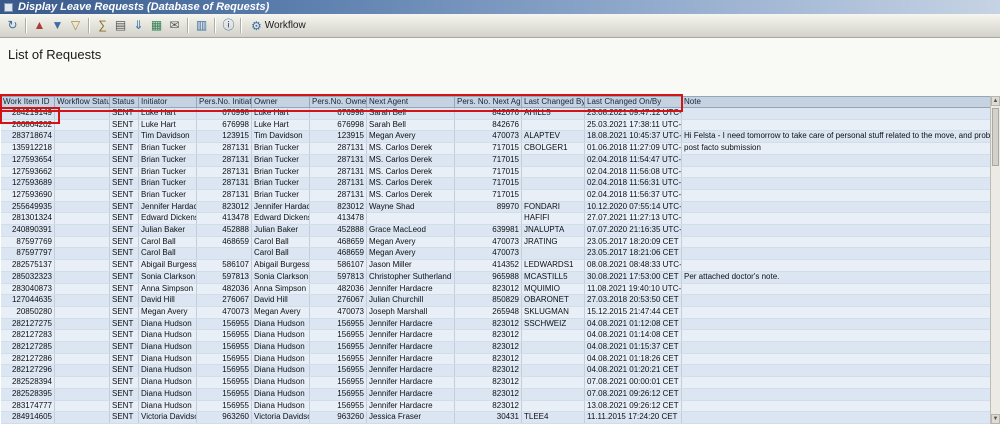 The height and width of the screenshot is (424, 1000). Describe the element at coordinates (633, 359) in the screenshot. I see `cell-last_changed_on: 04.08.2021 01:18:26 CET` at that location.